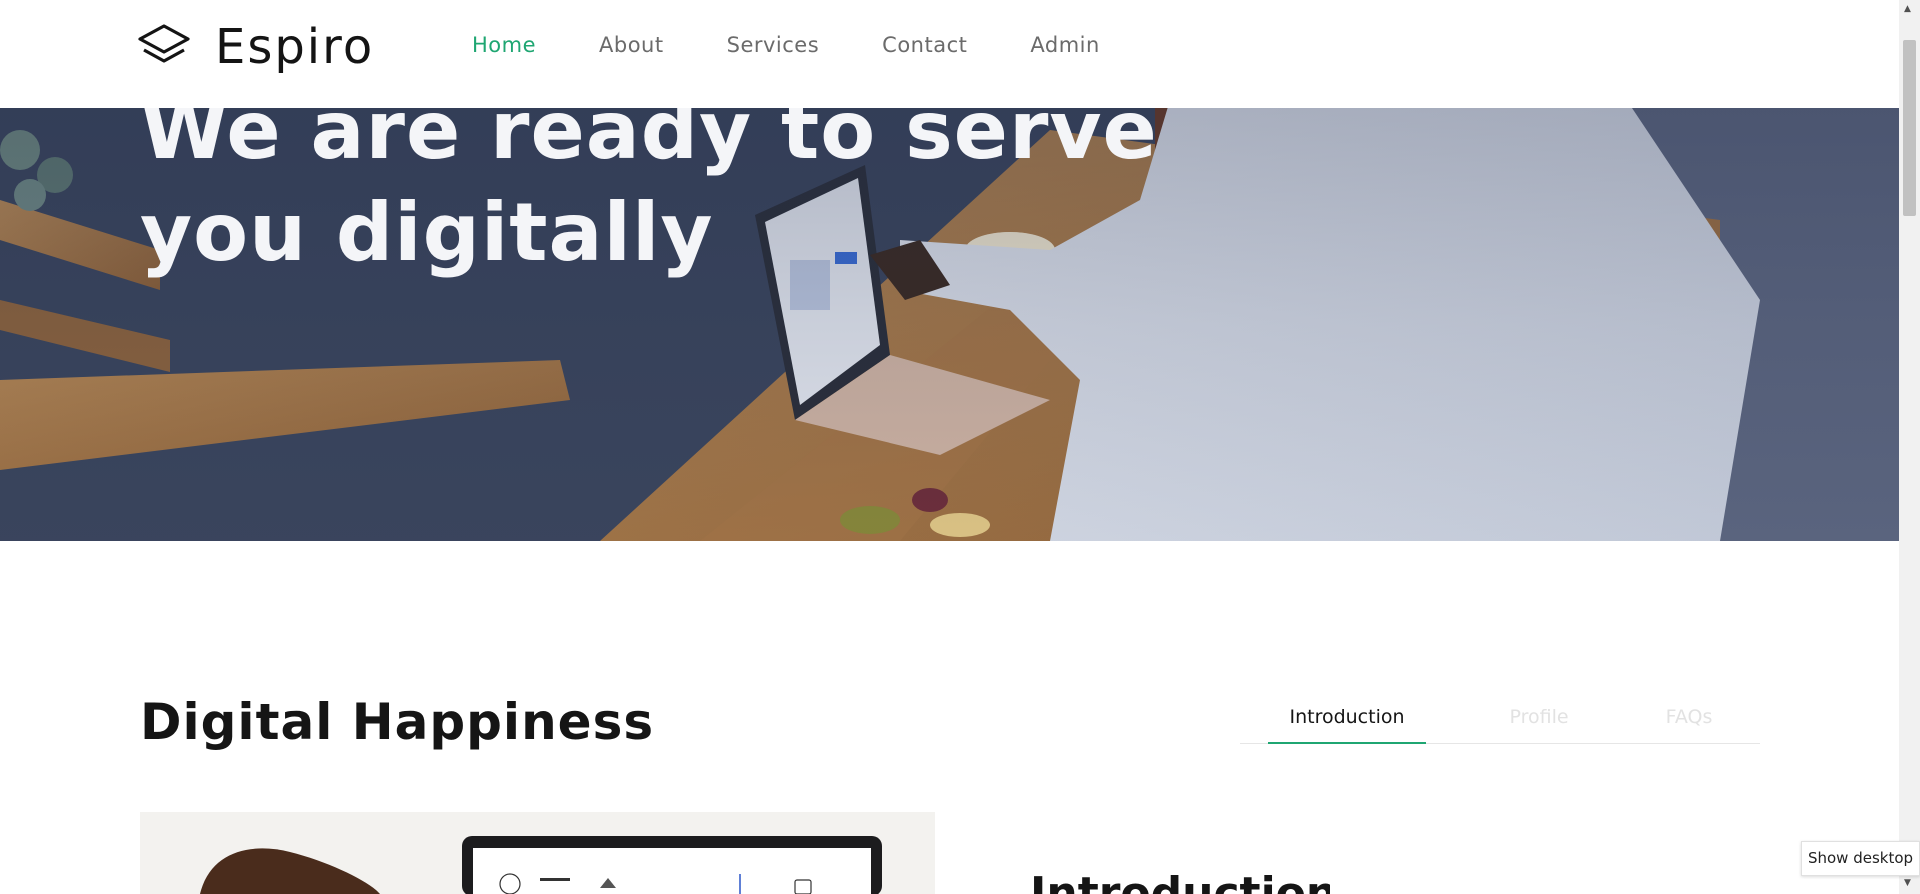  I want to click on nav-item-home: Home, so click(504, 45).